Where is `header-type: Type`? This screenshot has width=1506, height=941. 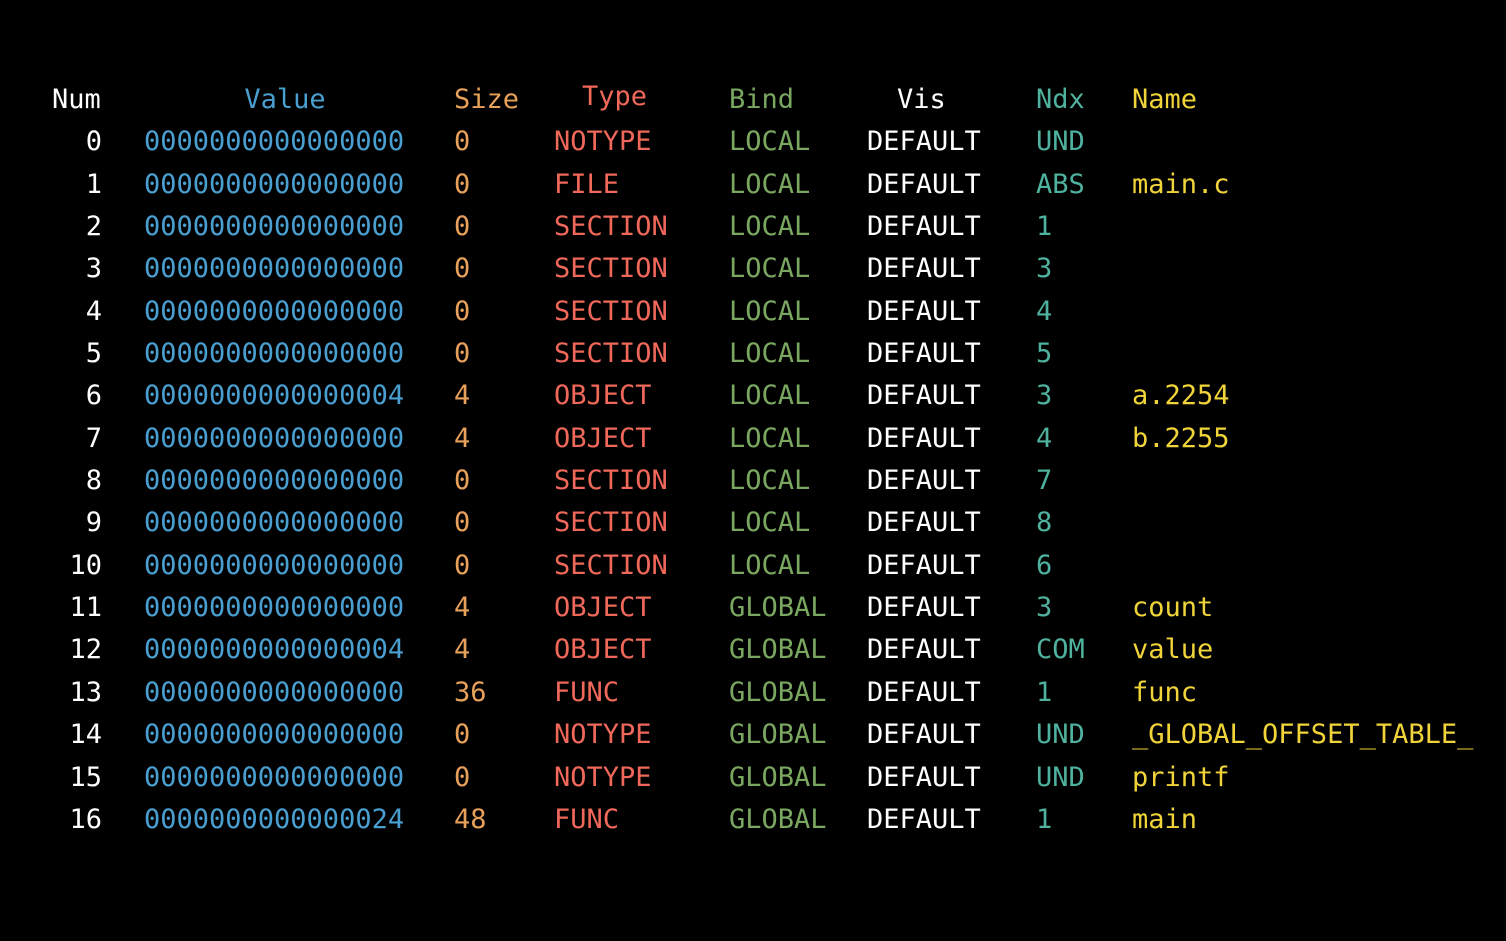 header-type: Type is located at coordinates (615, 96).